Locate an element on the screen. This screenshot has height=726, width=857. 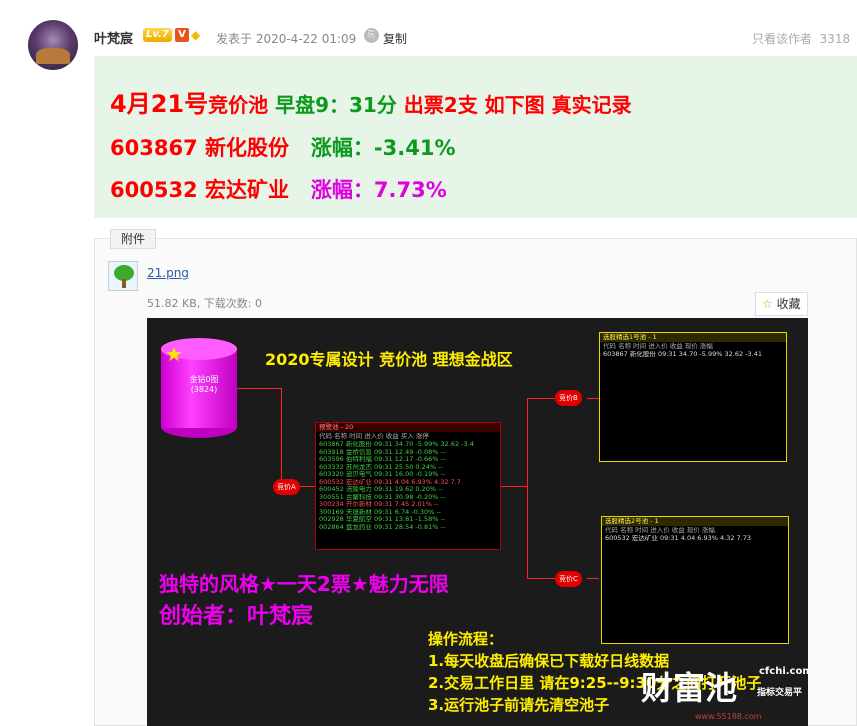
main-pool-row: 600452 涪陵电力 09:31 19.62 0.20% -- is located at coordinates (381, 489).